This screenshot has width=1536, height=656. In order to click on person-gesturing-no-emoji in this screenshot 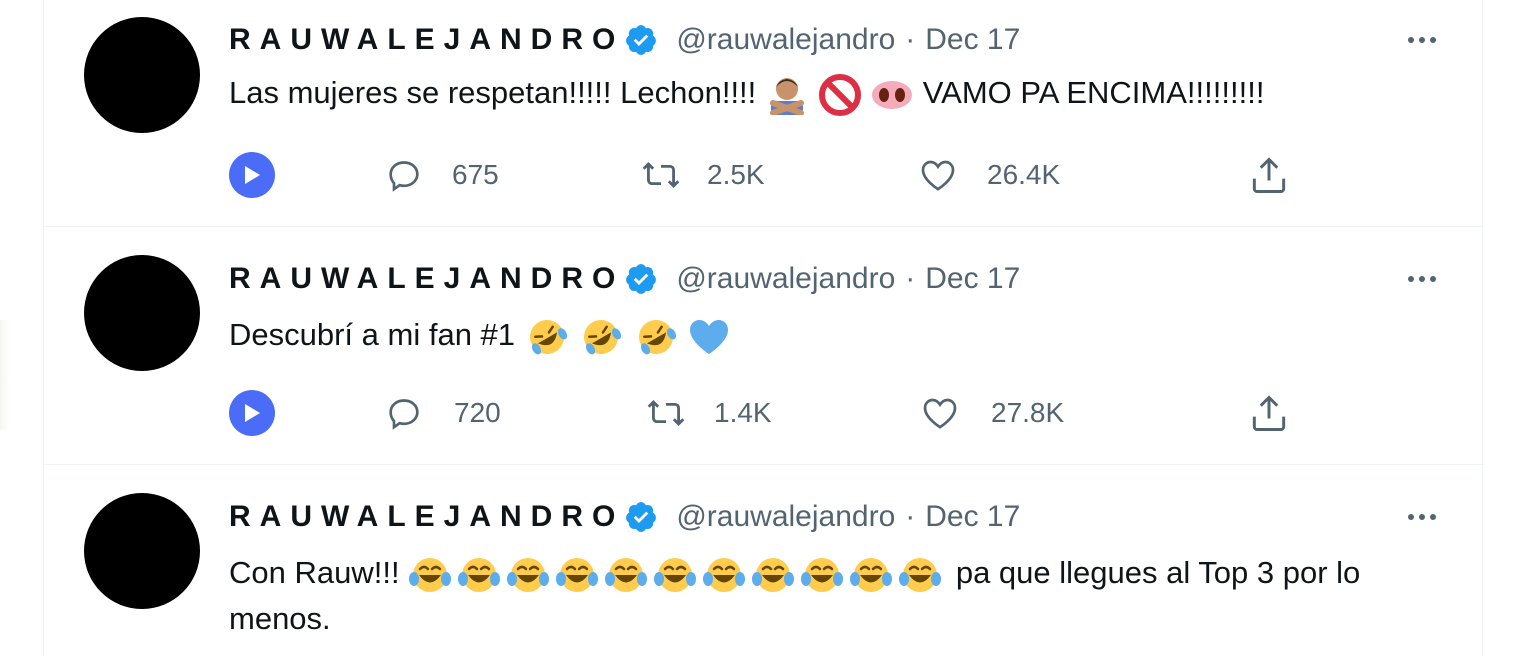, I will do `click(786, 96)`.